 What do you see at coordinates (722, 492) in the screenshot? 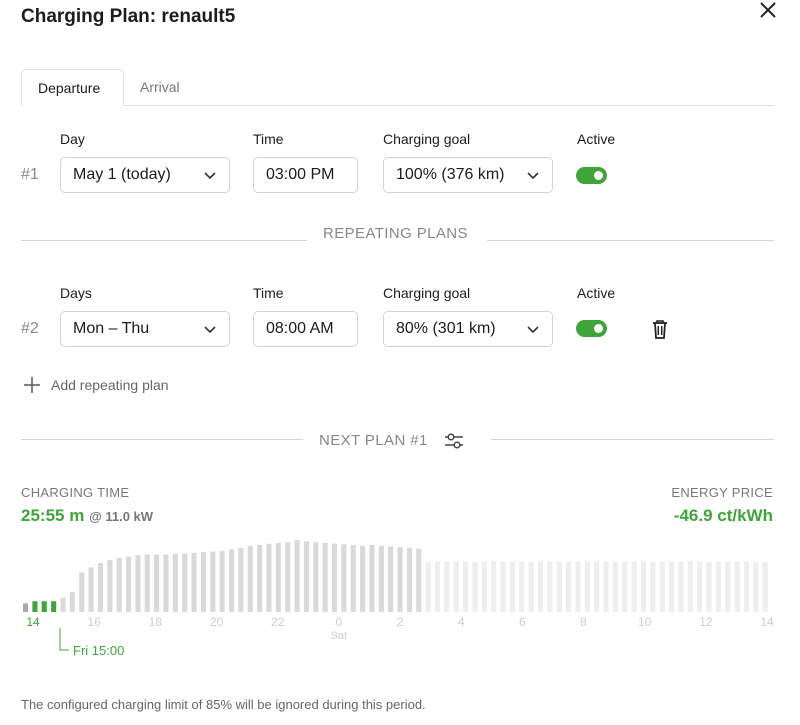
I see `energy-price-caption: ENERGY PRICE` at bounding box center [722, 492].